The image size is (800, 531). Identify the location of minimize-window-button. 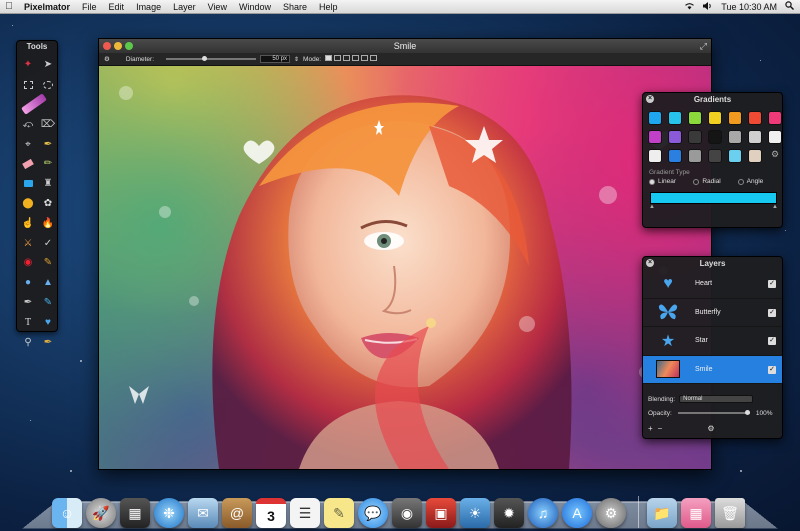
(118, 46).